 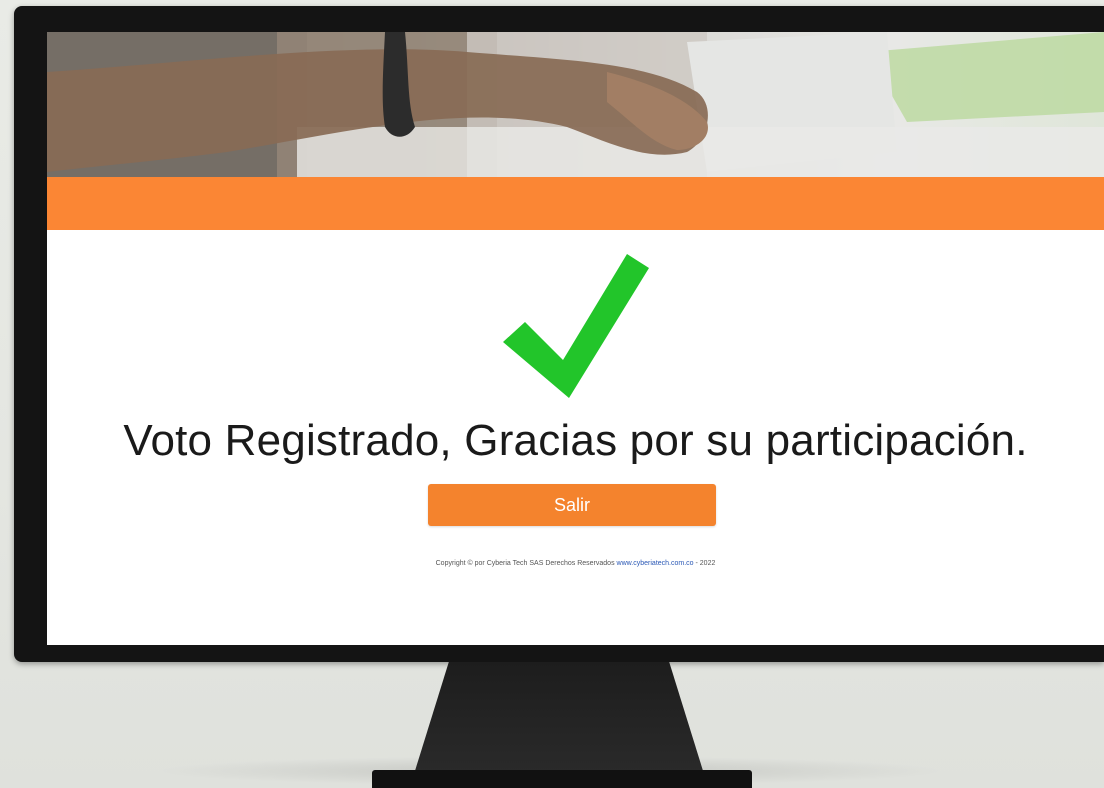 I want to click on monitor-stand-neck, so click(x=559, y=718).